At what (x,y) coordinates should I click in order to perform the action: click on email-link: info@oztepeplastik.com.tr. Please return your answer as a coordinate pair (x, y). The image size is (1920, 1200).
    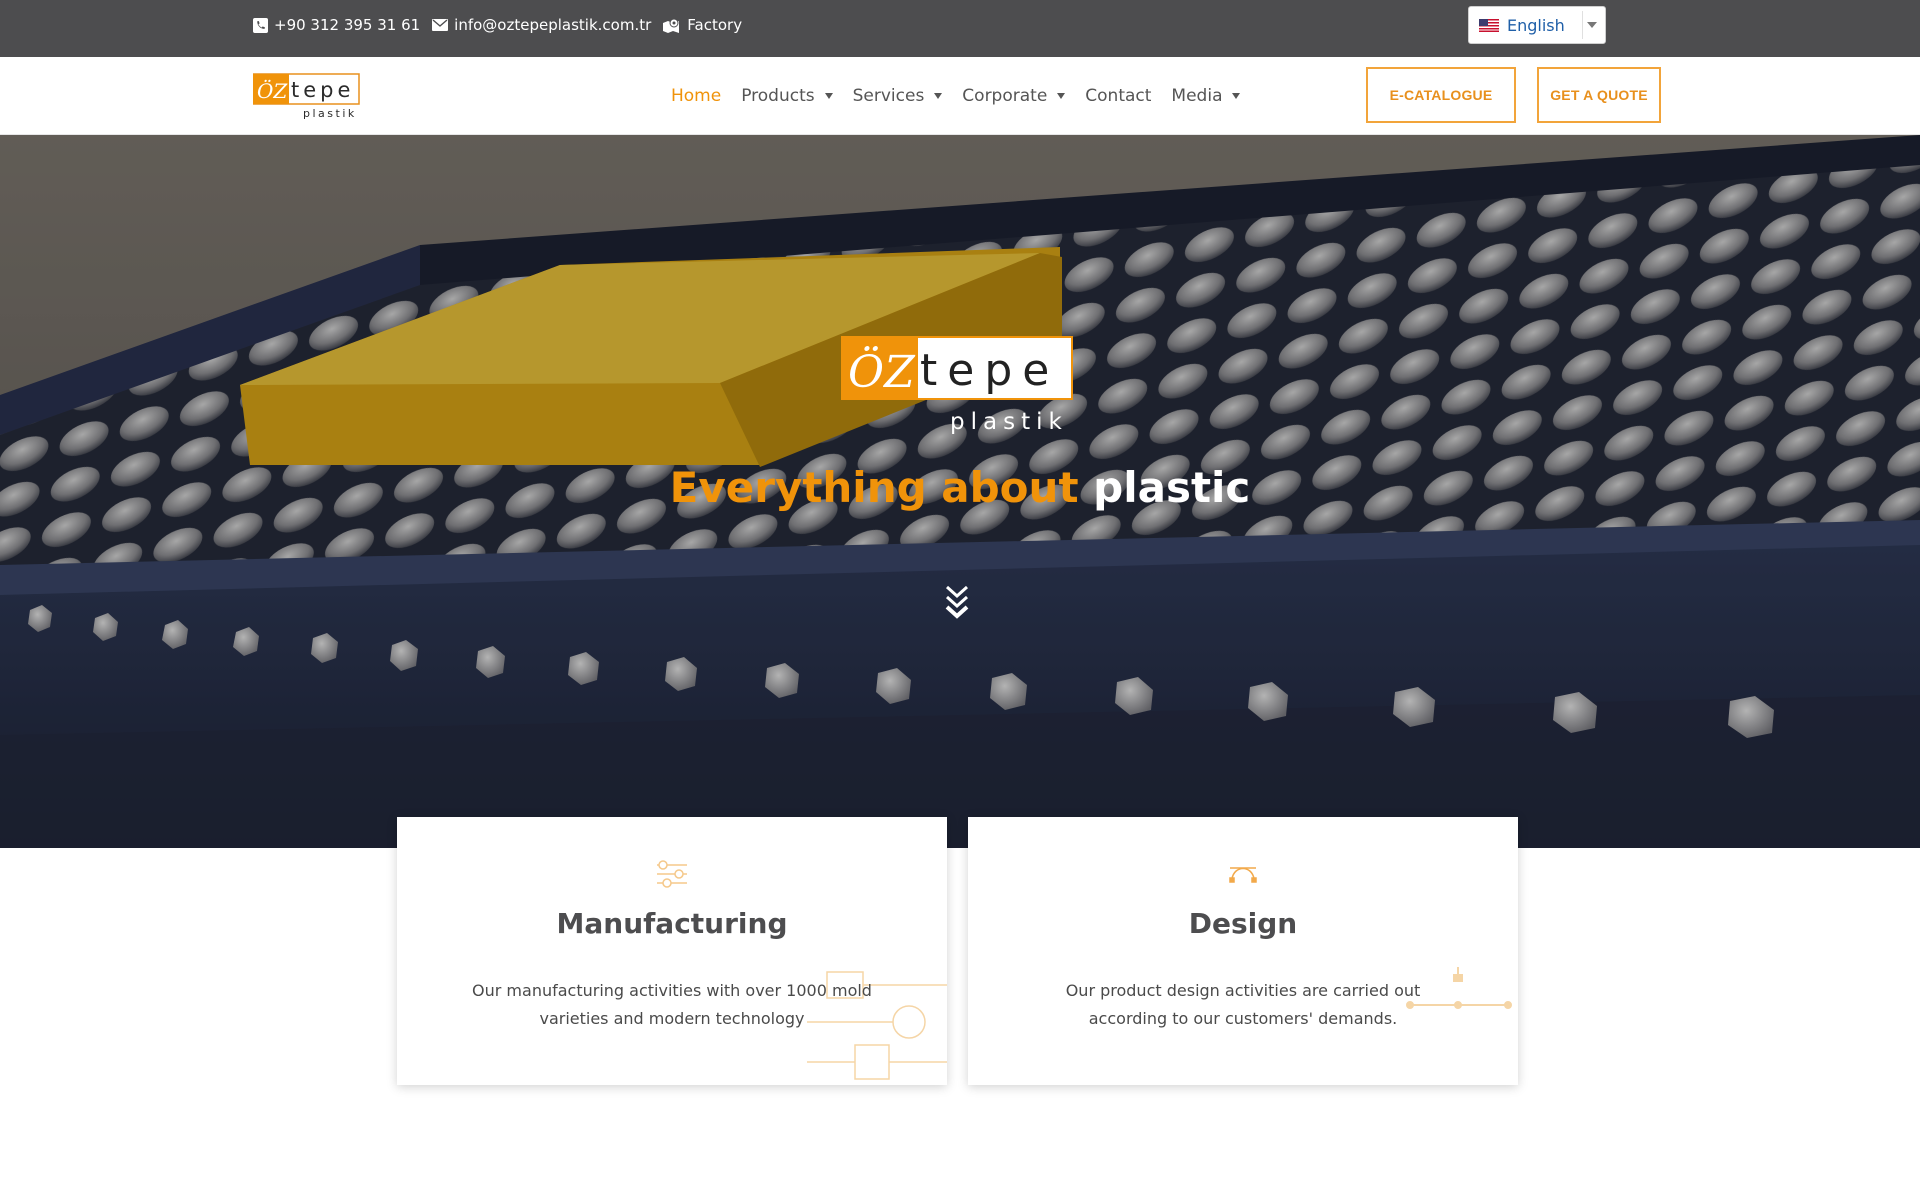
    Looking at the image, I should click on (541, 25).